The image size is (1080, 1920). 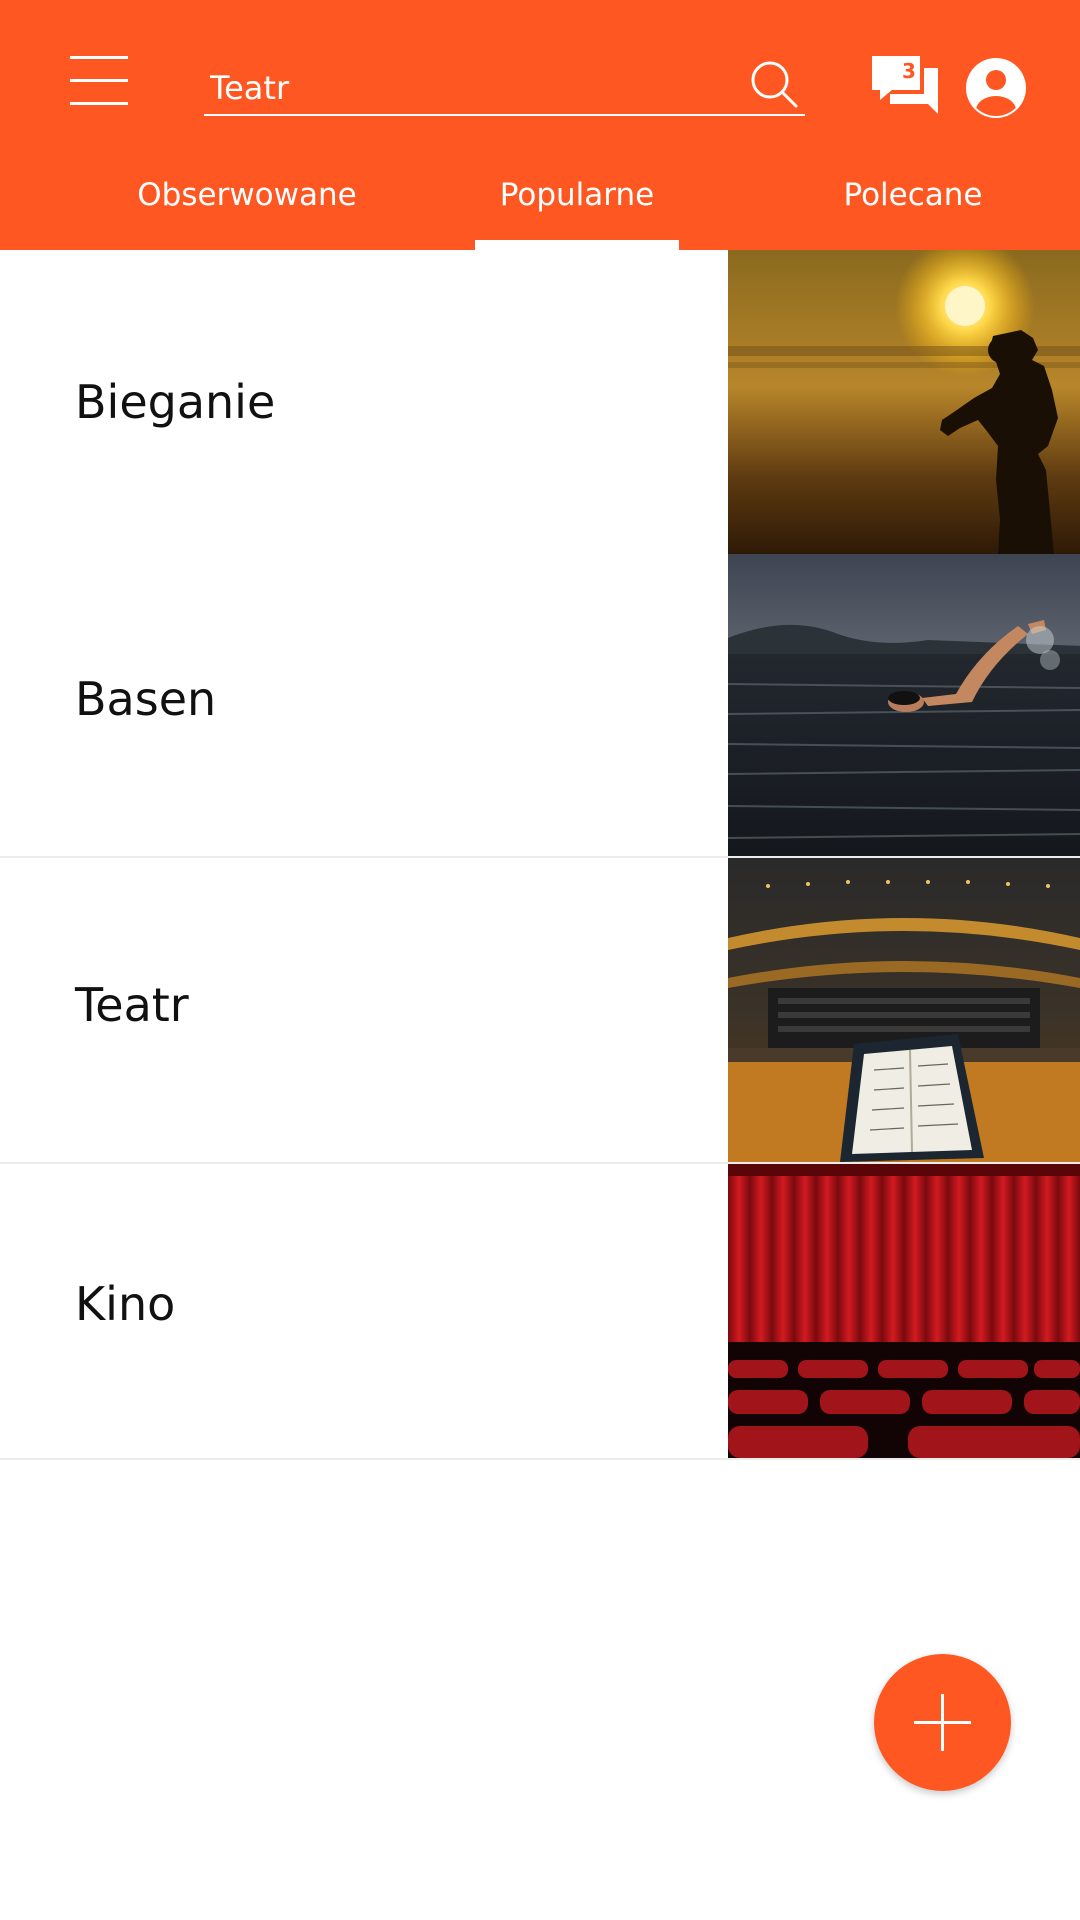 What do you see at coordinates (942, 1722) in the screenshot?
I see `add-button` at bounding box center [942, 1722].